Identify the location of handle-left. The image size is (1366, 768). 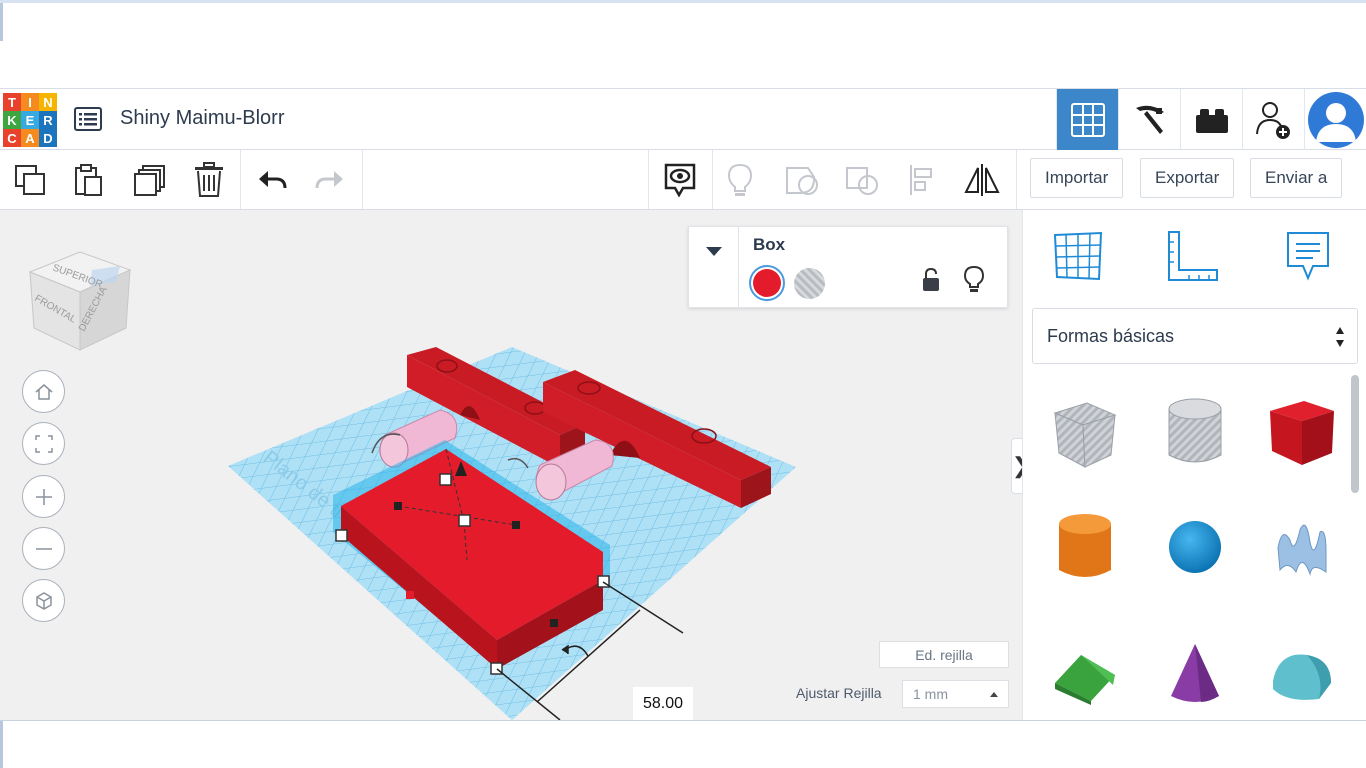
(341, 535).